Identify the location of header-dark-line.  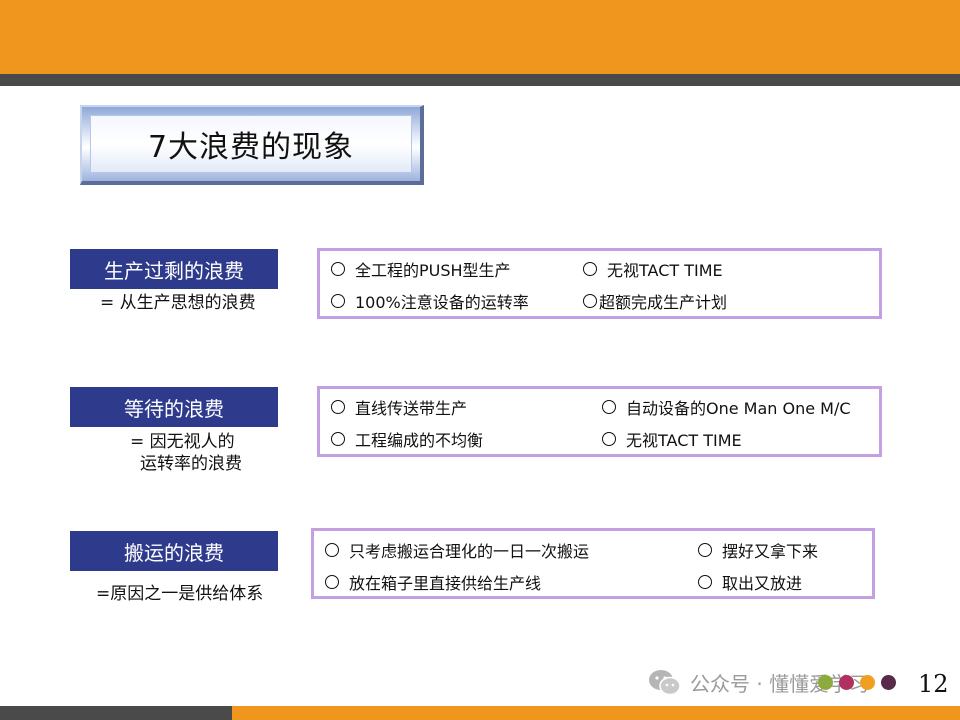
(480, 80).